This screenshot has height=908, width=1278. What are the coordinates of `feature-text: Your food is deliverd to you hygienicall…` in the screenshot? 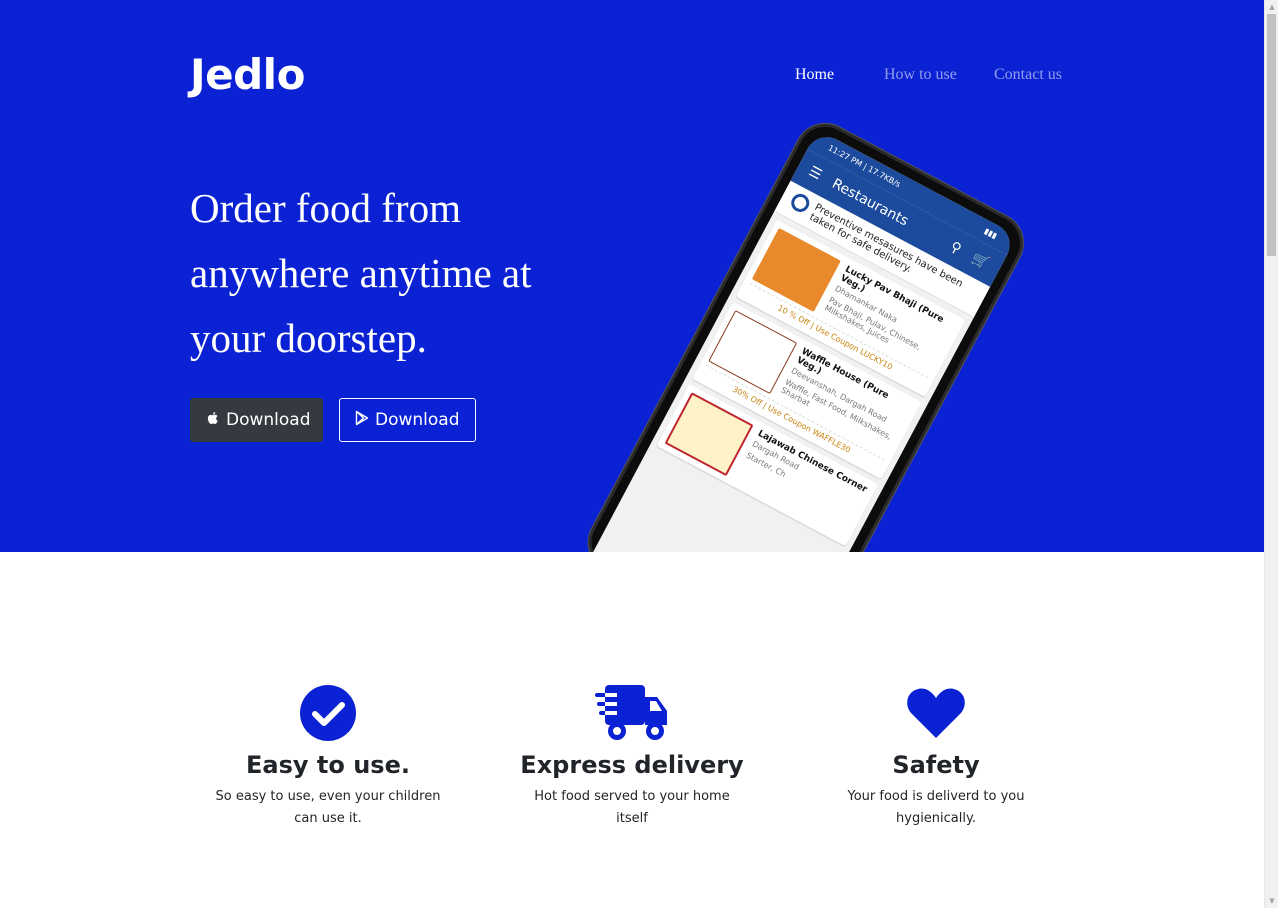 It's located at (936, 807).